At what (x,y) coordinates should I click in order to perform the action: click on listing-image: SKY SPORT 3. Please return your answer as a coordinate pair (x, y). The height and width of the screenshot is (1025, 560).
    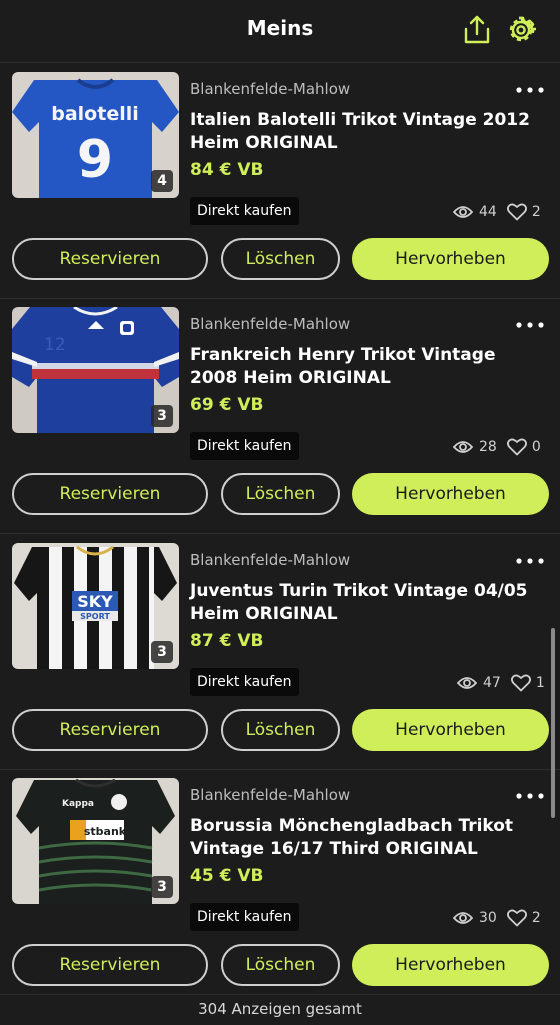
    Looking at the image, I should click on (95, 606).